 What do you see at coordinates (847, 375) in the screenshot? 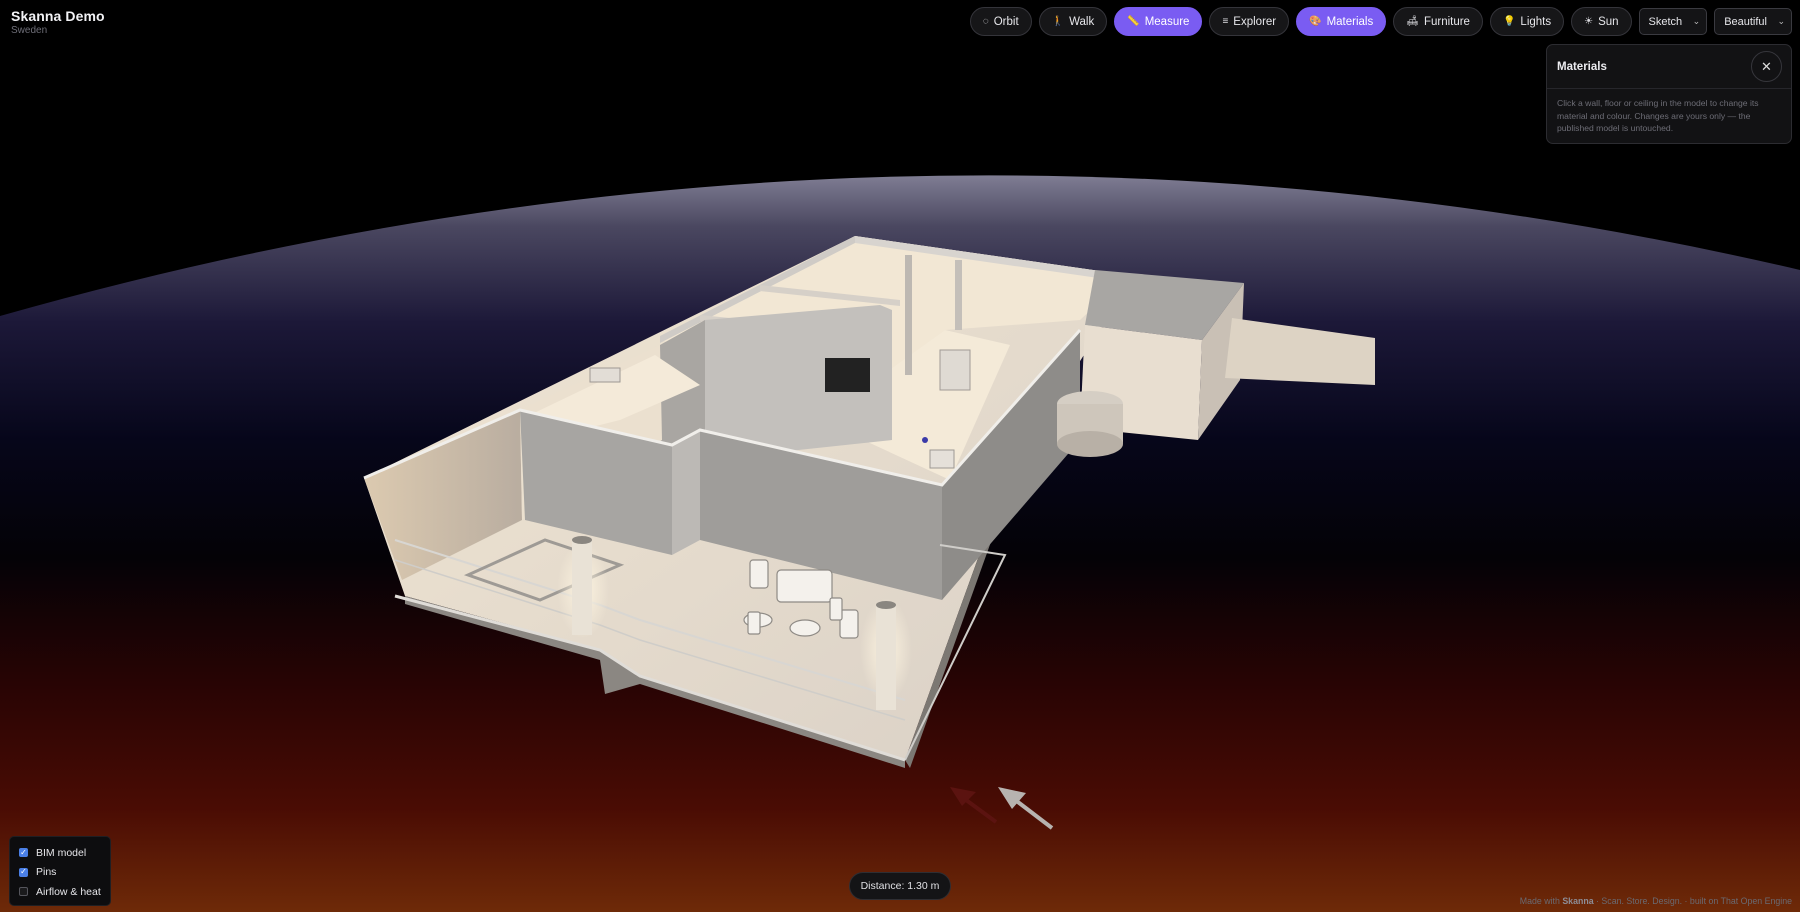
I see `window-openings` at bounding box center [847, 375].